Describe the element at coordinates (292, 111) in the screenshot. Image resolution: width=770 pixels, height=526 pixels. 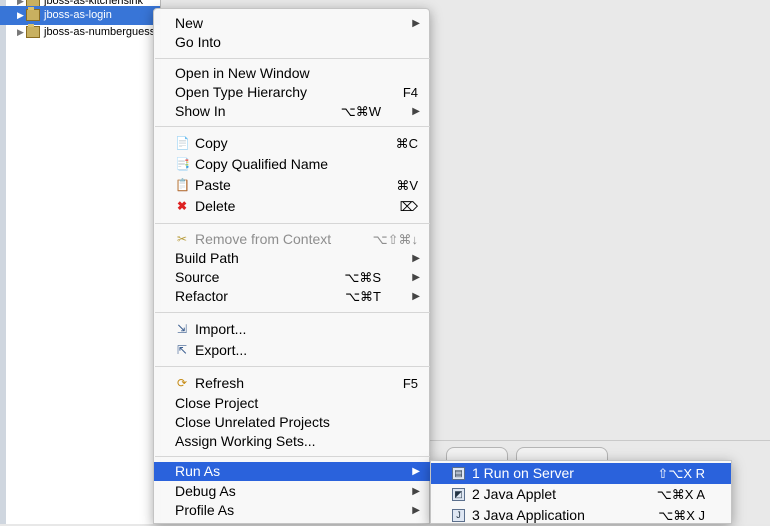
I see `menu-item-show-in: Show In ⌥⌘W ▶` at that location.